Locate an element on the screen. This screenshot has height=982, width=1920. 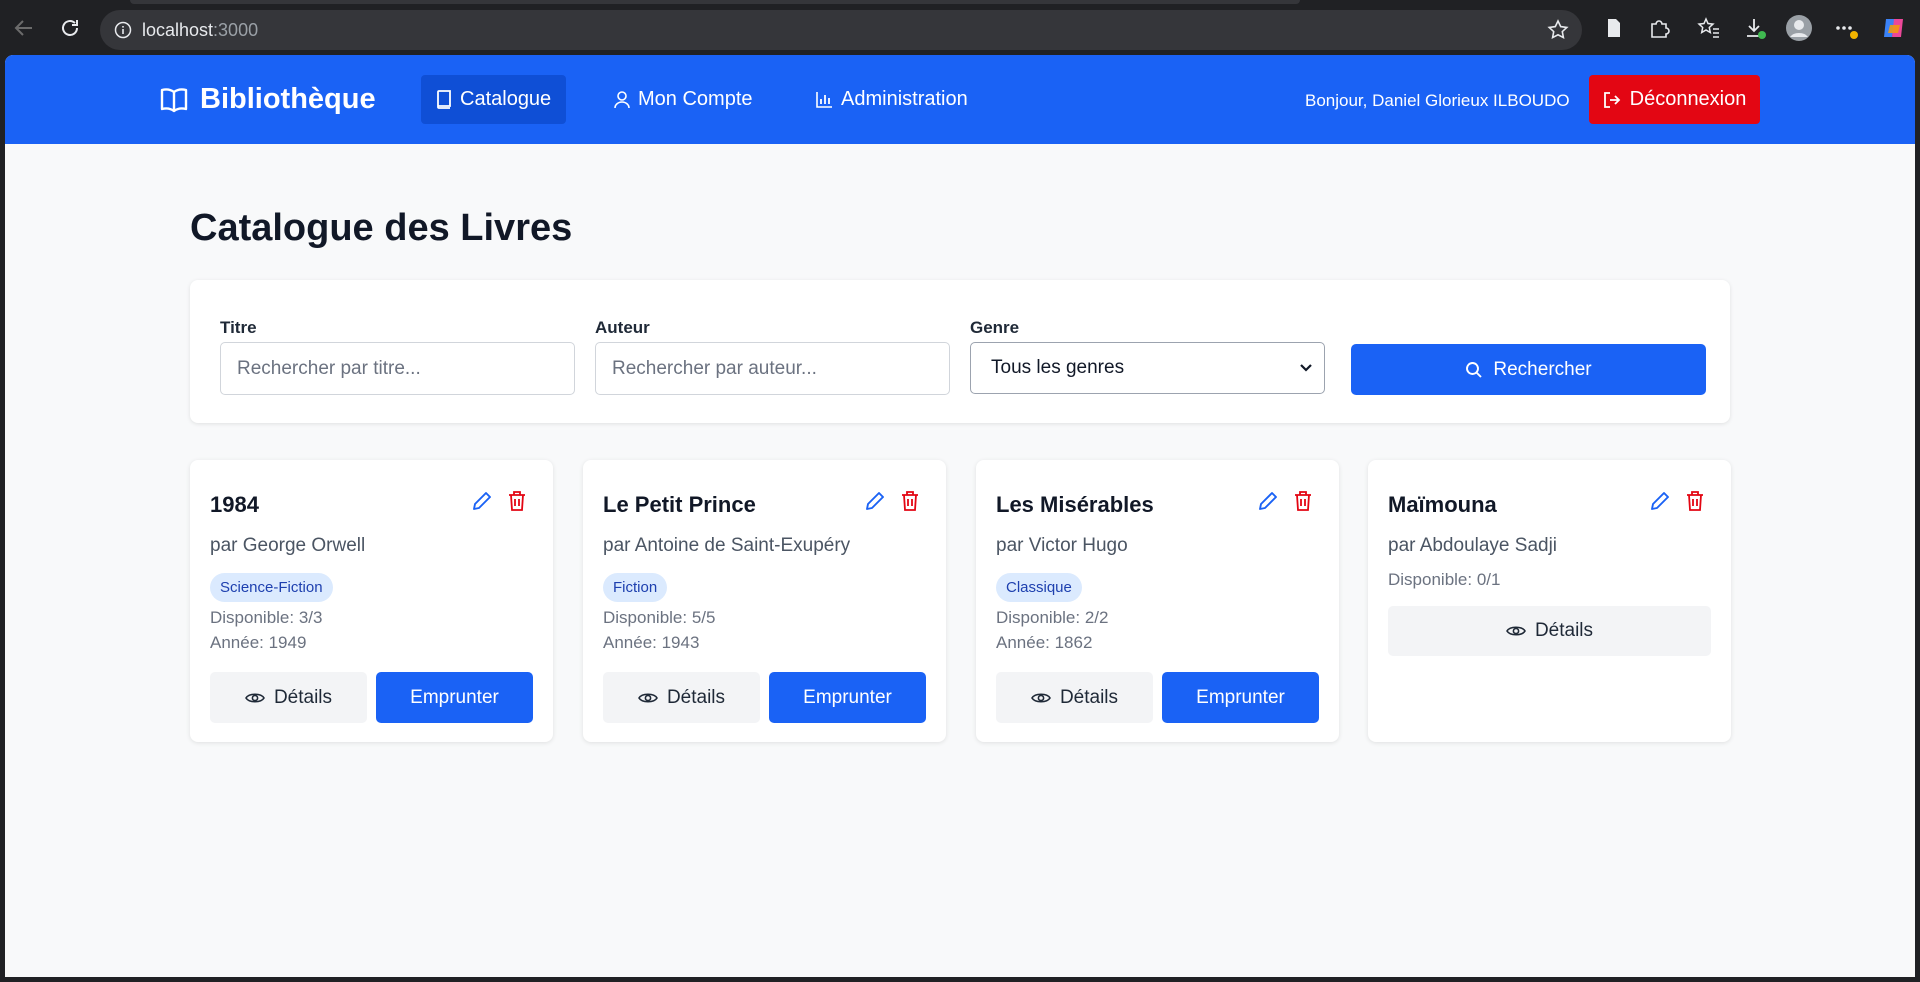
url-text: localhost:3000 is located at coordinates (200, 30).